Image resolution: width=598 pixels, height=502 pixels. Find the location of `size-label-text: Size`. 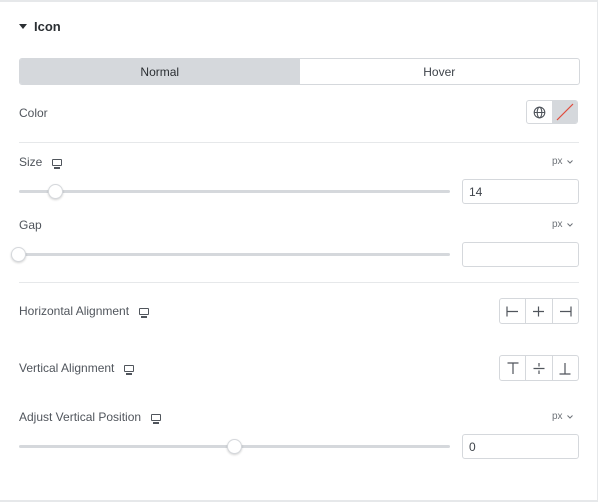

size-label-text: Size is located at coordinates (31, 162).